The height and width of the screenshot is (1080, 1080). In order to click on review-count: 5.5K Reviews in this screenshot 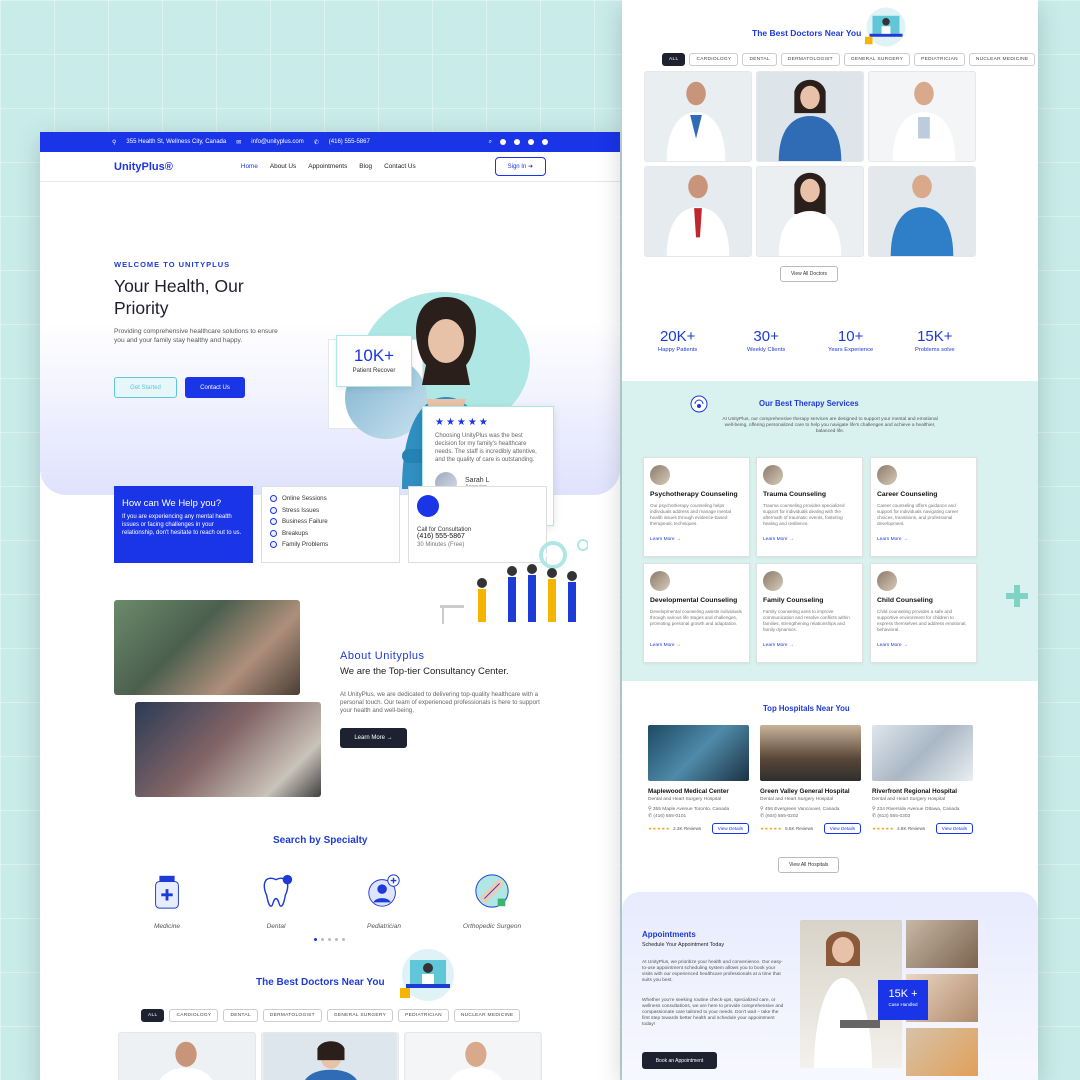, I will do `click(799, 828)`.